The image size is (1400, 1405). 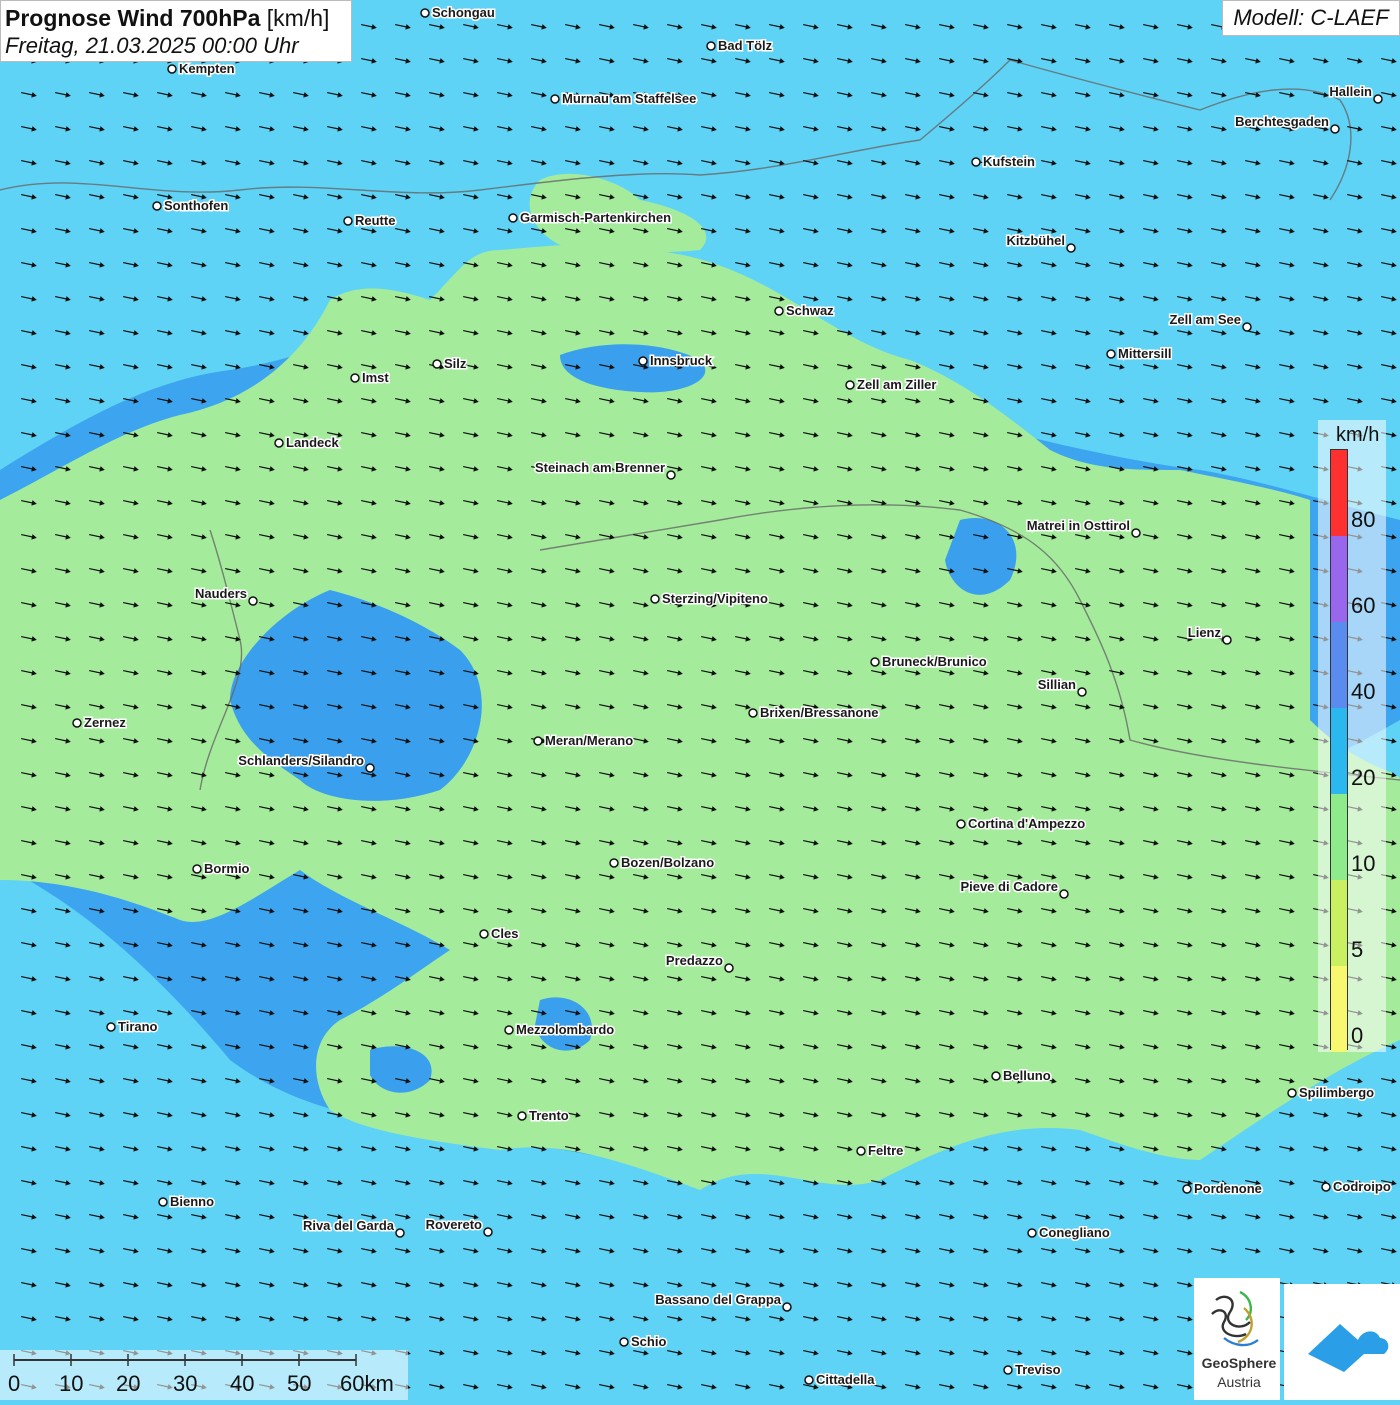 I want to click on city-marker: Zell am Ziller, so click(x=891, y=385).